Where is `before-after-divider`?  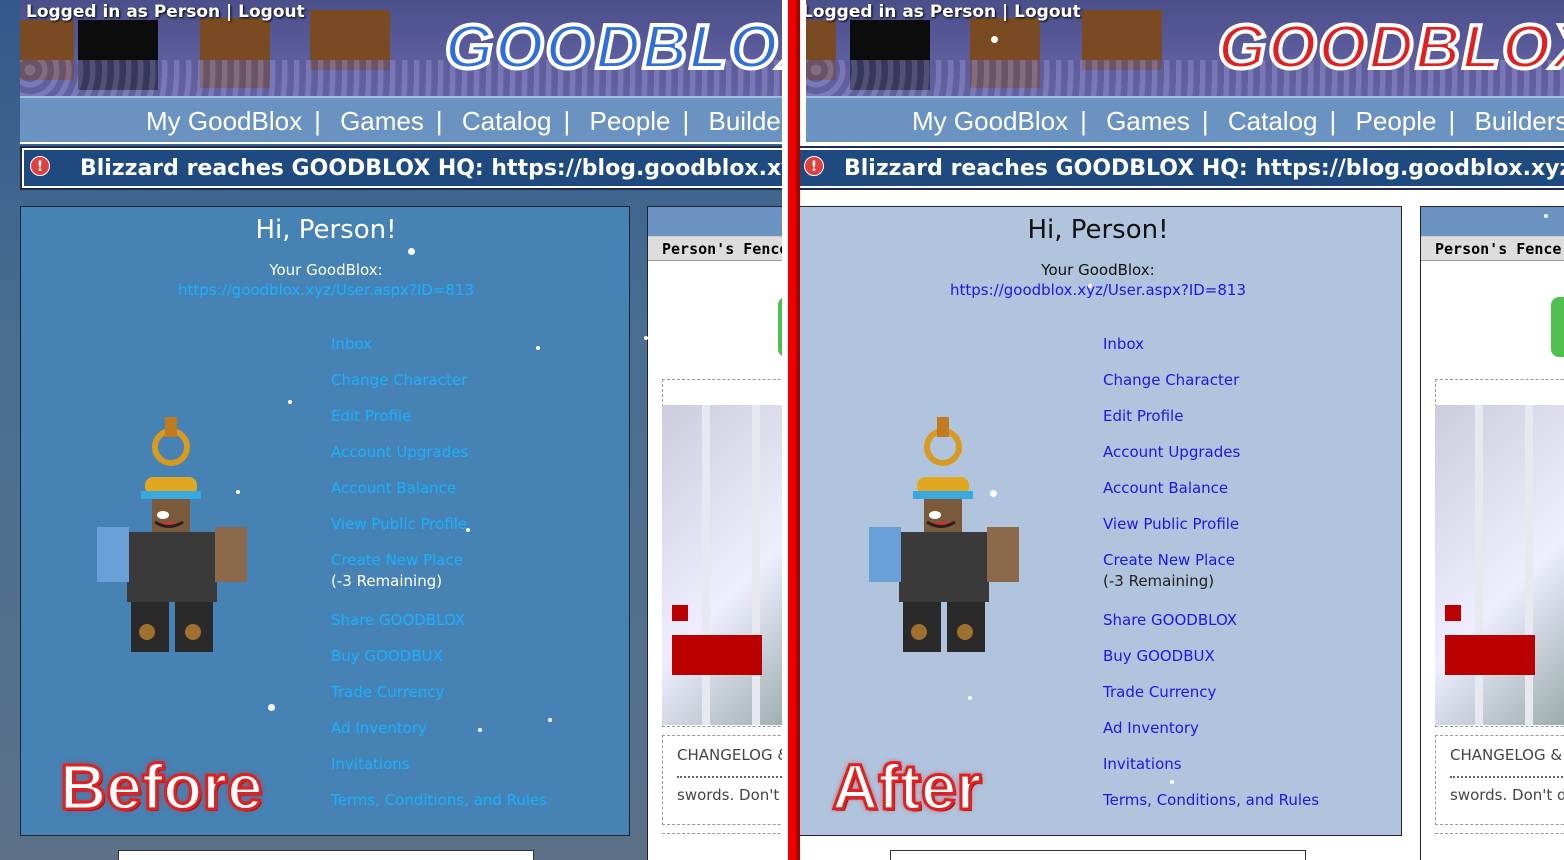 before-after-divider is located at coordinates (791, 430).